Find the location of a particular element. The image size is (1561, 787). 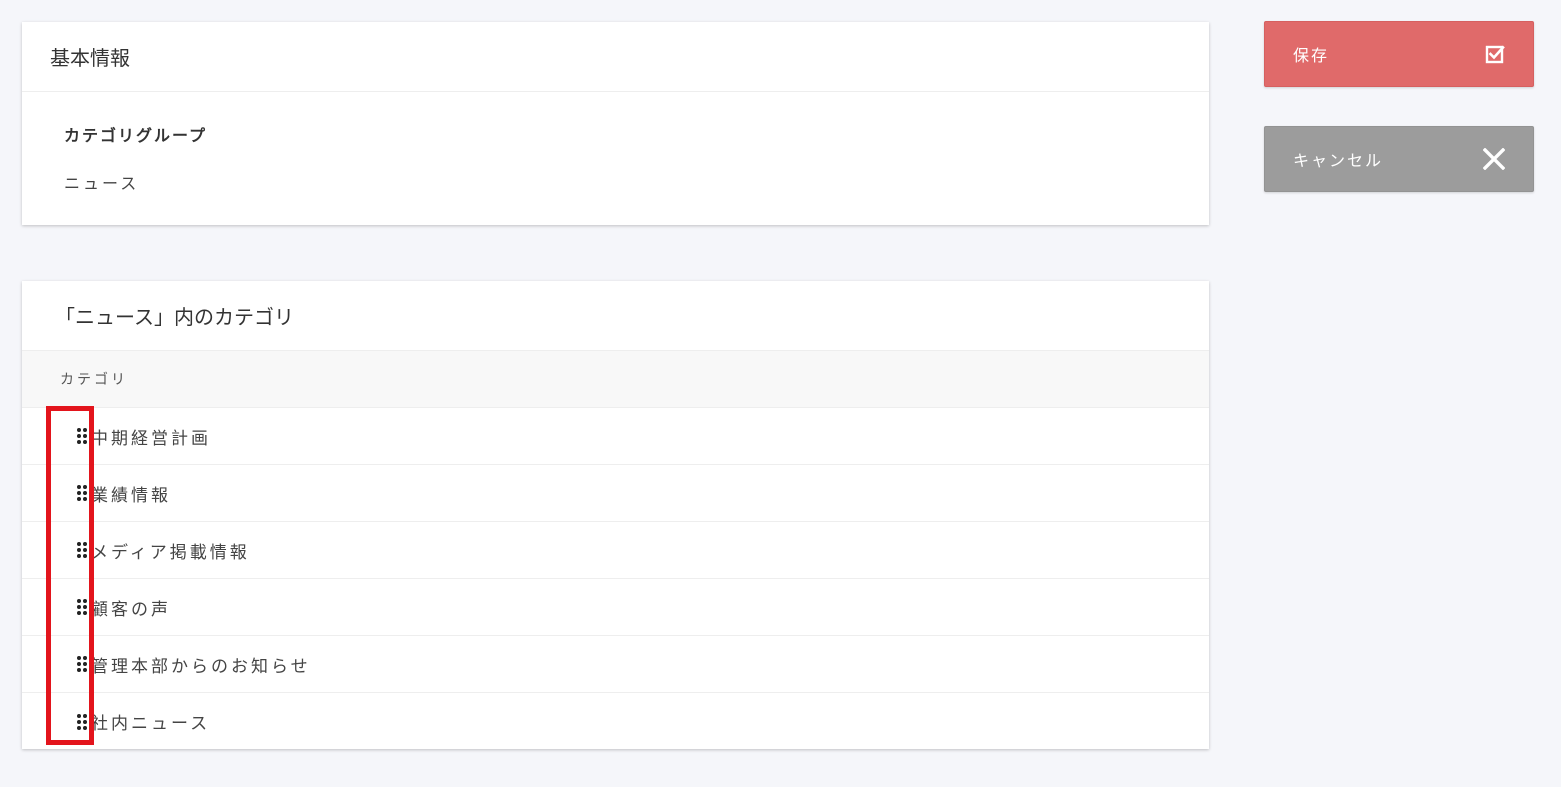

save-button-label: 保存 is located at coordinates (1311, 55).